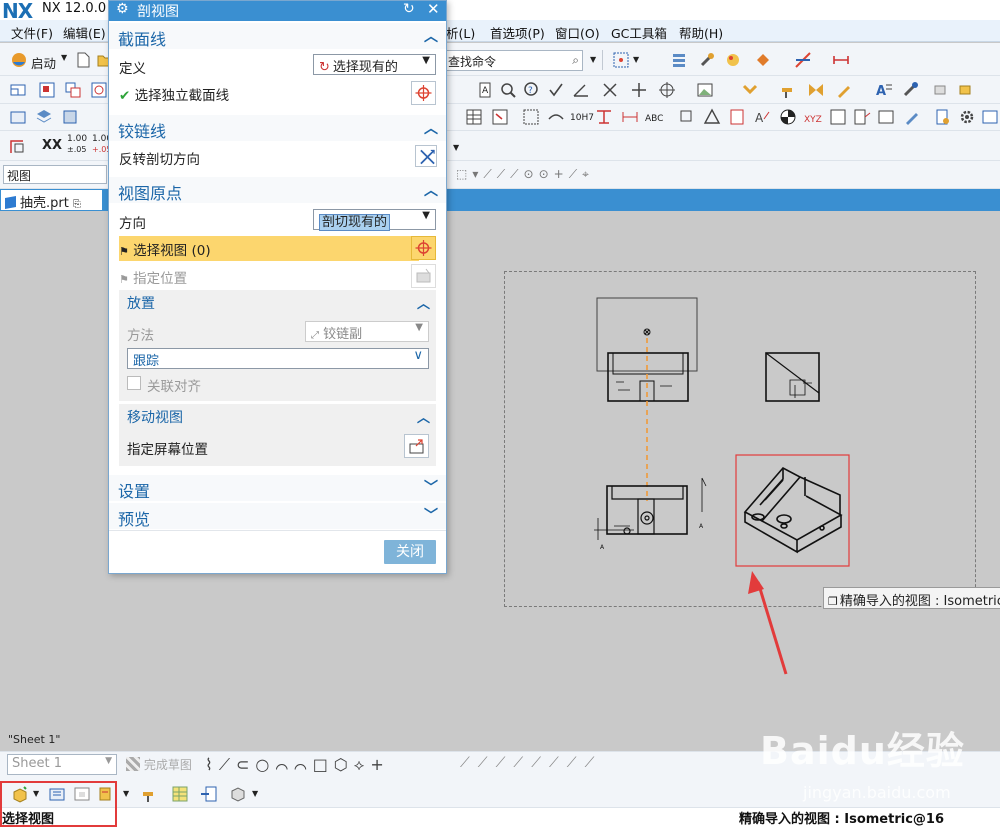 This screenshot has height=829, width=1000. What do you see at coordinates (886, 117) in the screenshot?
I see `image-doc-icon` at bounding box center [886, 117].